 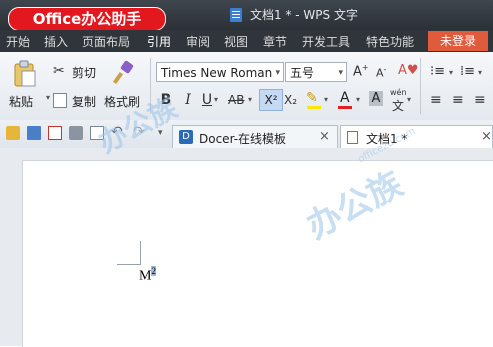 I want to click on cut-button: 剪切, so click(x=84, y=72).